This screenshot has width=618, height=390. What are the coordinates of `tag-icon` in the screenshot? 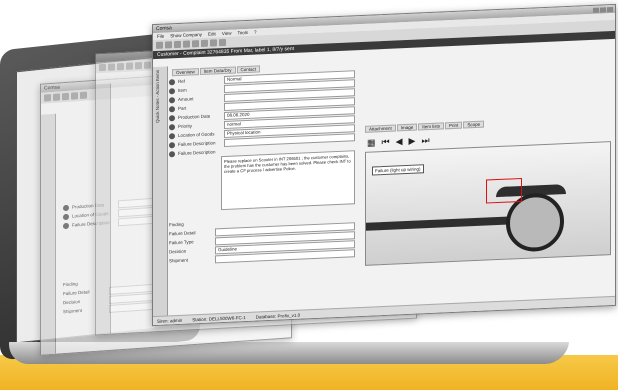 It's located at (172, 81).